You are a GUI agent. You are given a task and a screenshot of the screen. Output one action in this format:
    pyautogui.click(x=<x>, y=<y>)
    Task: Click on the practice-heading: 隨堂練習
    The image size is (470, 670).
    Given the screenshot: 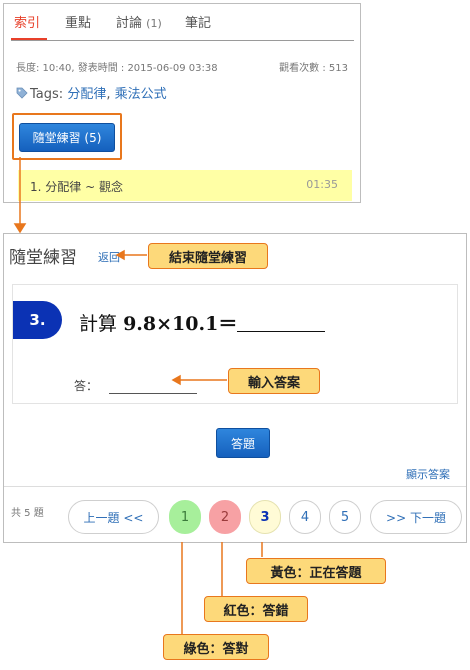 What is the action you would take?
    pyautogui.click(x=43, y=258)
    